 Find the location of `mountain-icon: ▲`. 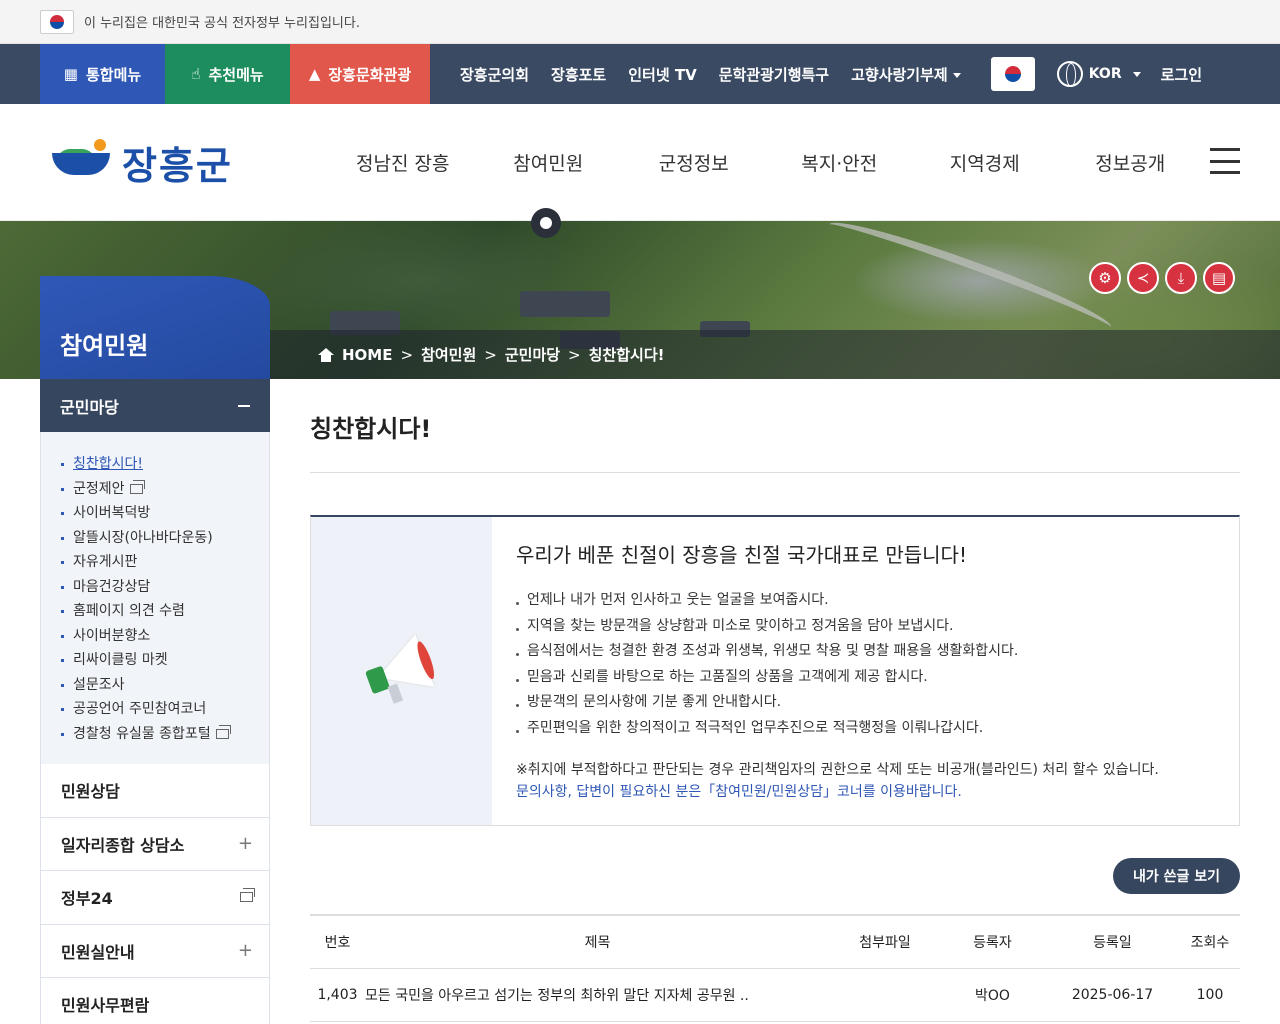

mountain-icon: ▲ is located at coordinates (314, 74).